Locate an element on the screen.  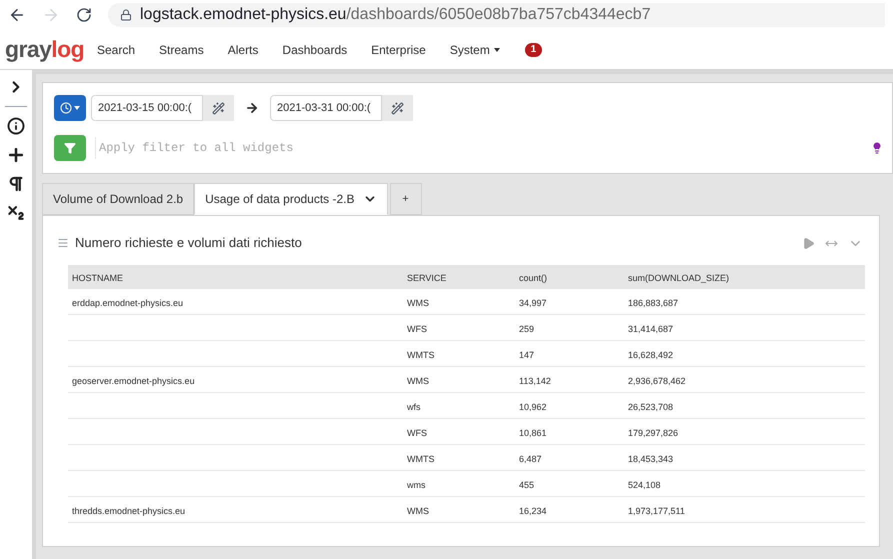
arrow-icon is located at coordinates (252, 108).